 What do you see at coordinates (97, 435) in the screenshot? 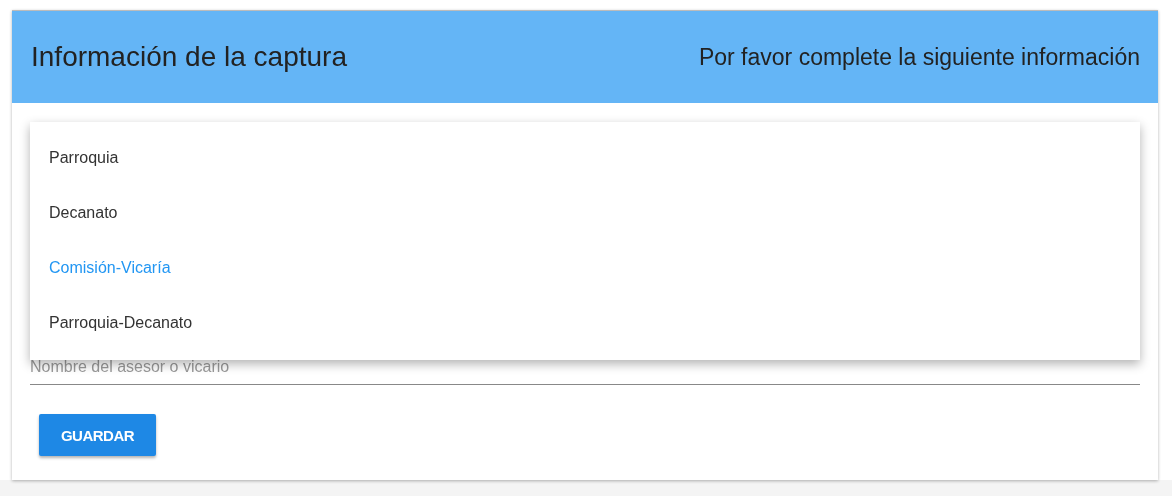
I see `save-button: GUARDAR` at bounding box center [97, 435].